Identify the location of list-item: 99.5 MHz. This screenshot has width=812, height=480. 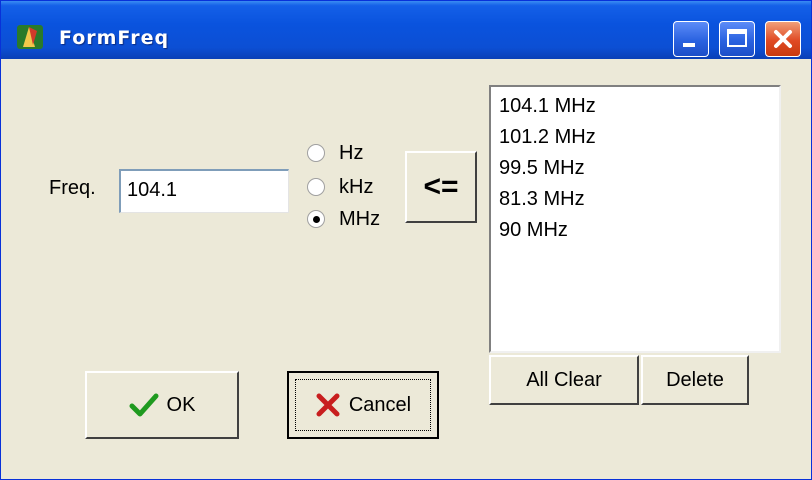
(635, 168).